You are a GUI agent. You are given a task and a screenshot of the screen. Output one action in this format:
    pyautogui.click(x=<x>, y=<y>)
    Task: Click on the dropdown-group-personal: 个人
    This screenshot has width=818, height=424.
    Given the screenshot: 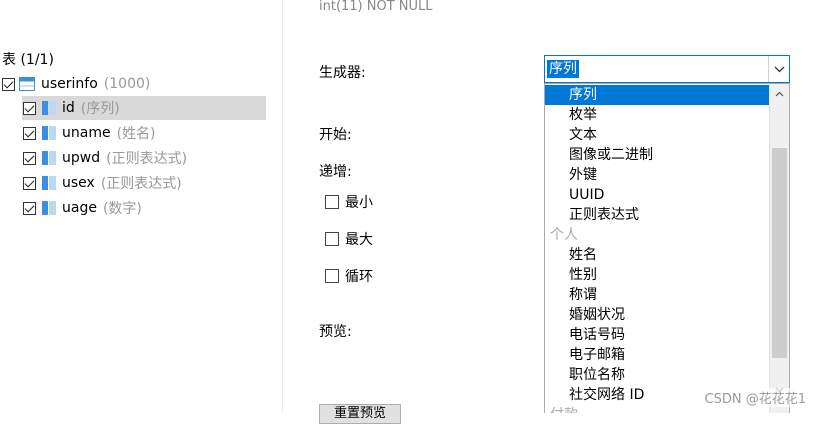 What is the action you would take?
    pyautogui.click(x=564, y=235)
    